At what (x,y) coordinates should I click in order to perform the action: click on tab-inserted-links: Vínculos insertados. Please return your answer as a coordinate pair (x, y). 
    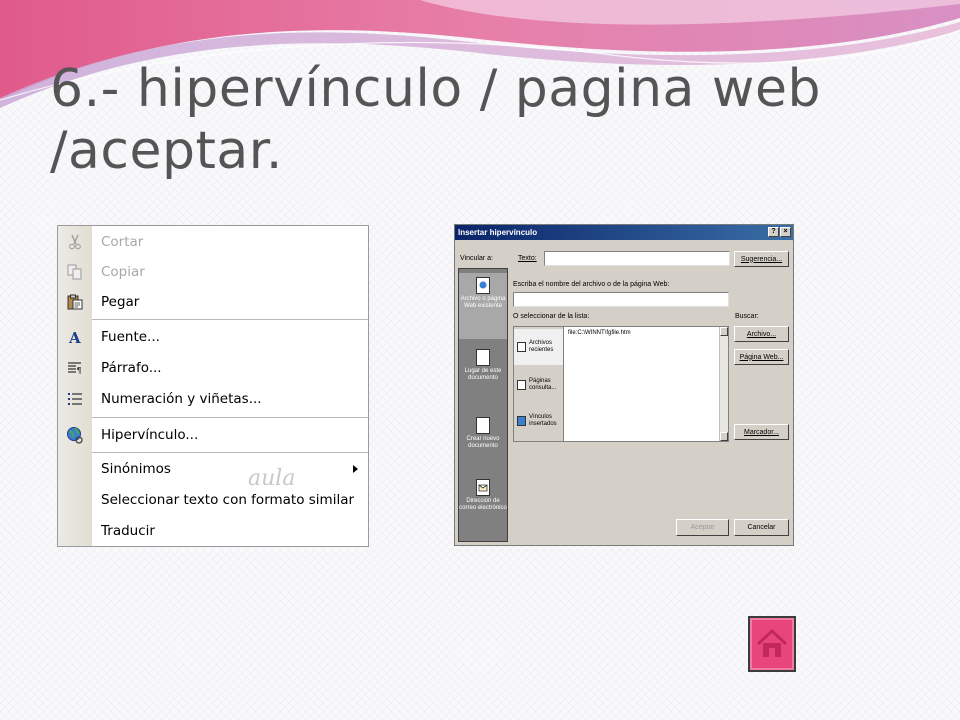
    Looking at the image, I should click on (538, 421).